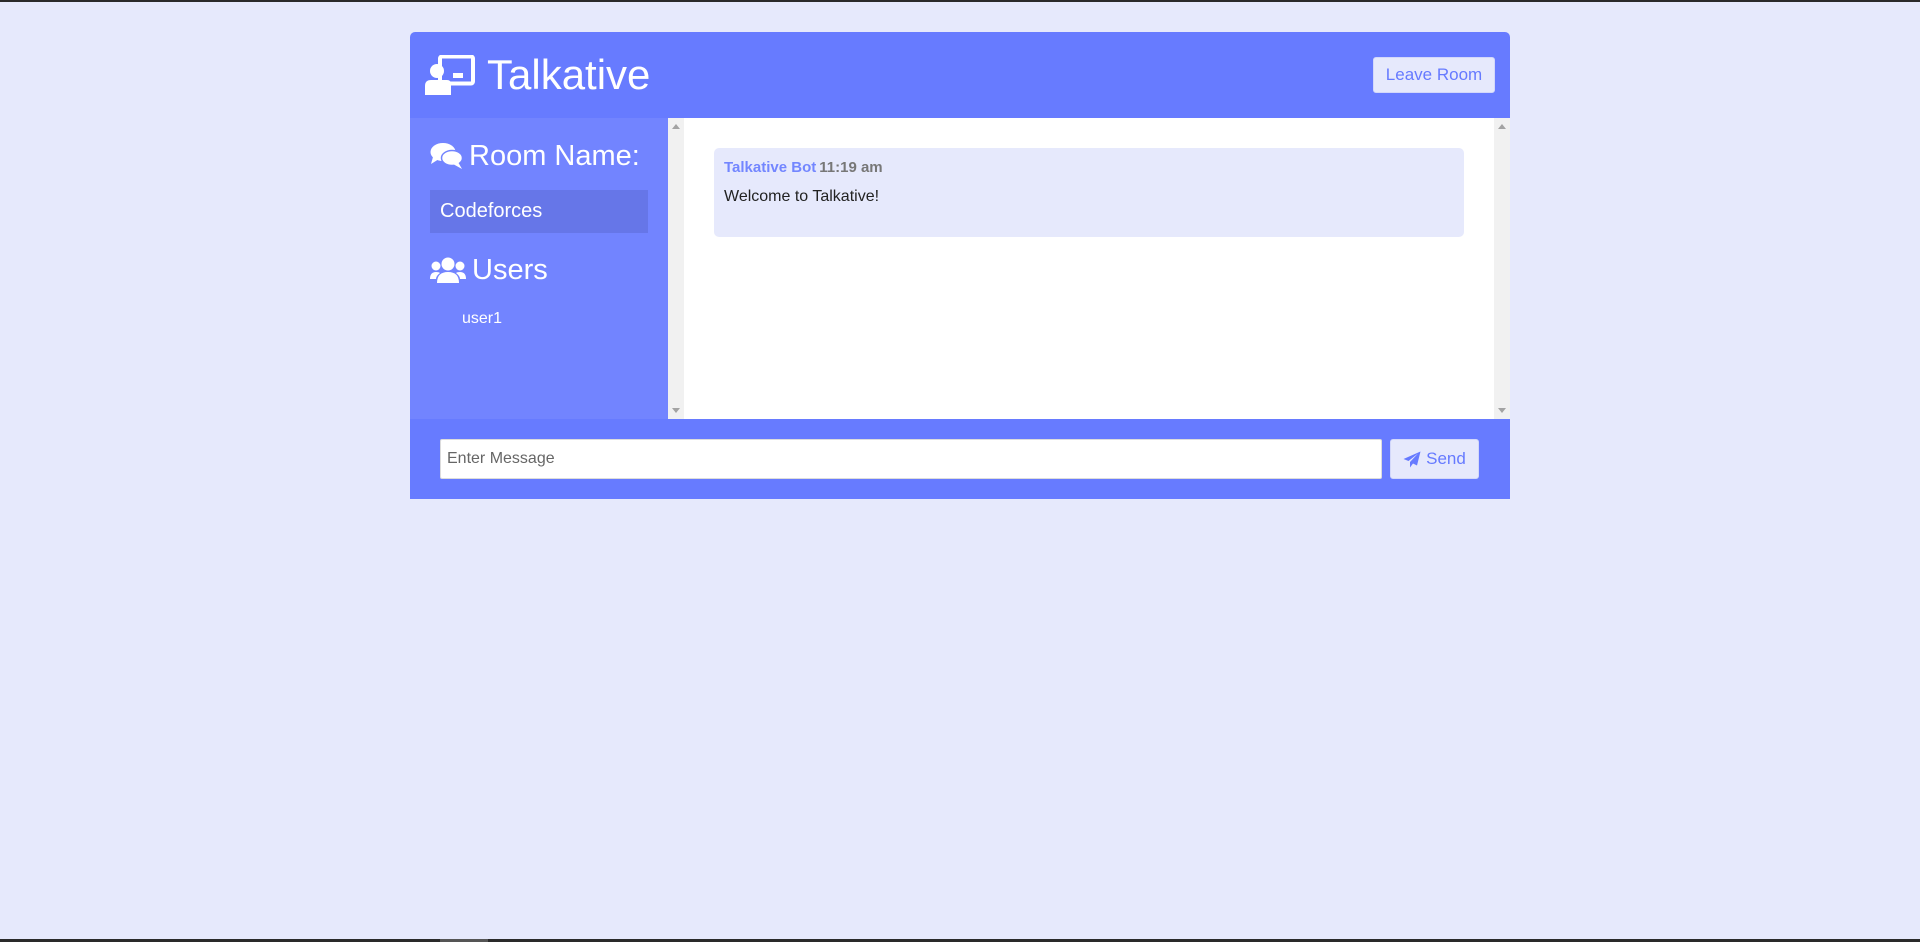 The height and width of the screenshot is (942, 1920). Describe the element at coordinates (960, 75) in the screenshot. I see `chat-header: Talkative Leave Room` at that location.